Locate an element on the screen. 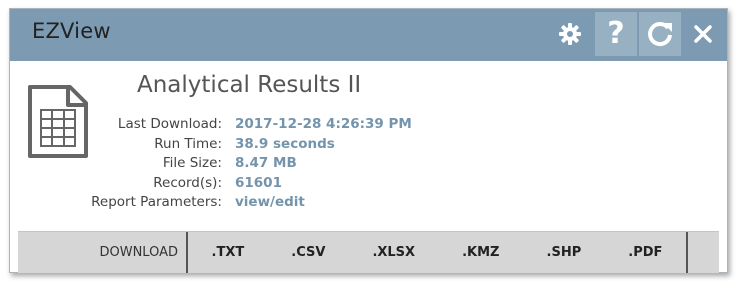  download-label: DOWNLOAD is located at coordinates (138, 252).